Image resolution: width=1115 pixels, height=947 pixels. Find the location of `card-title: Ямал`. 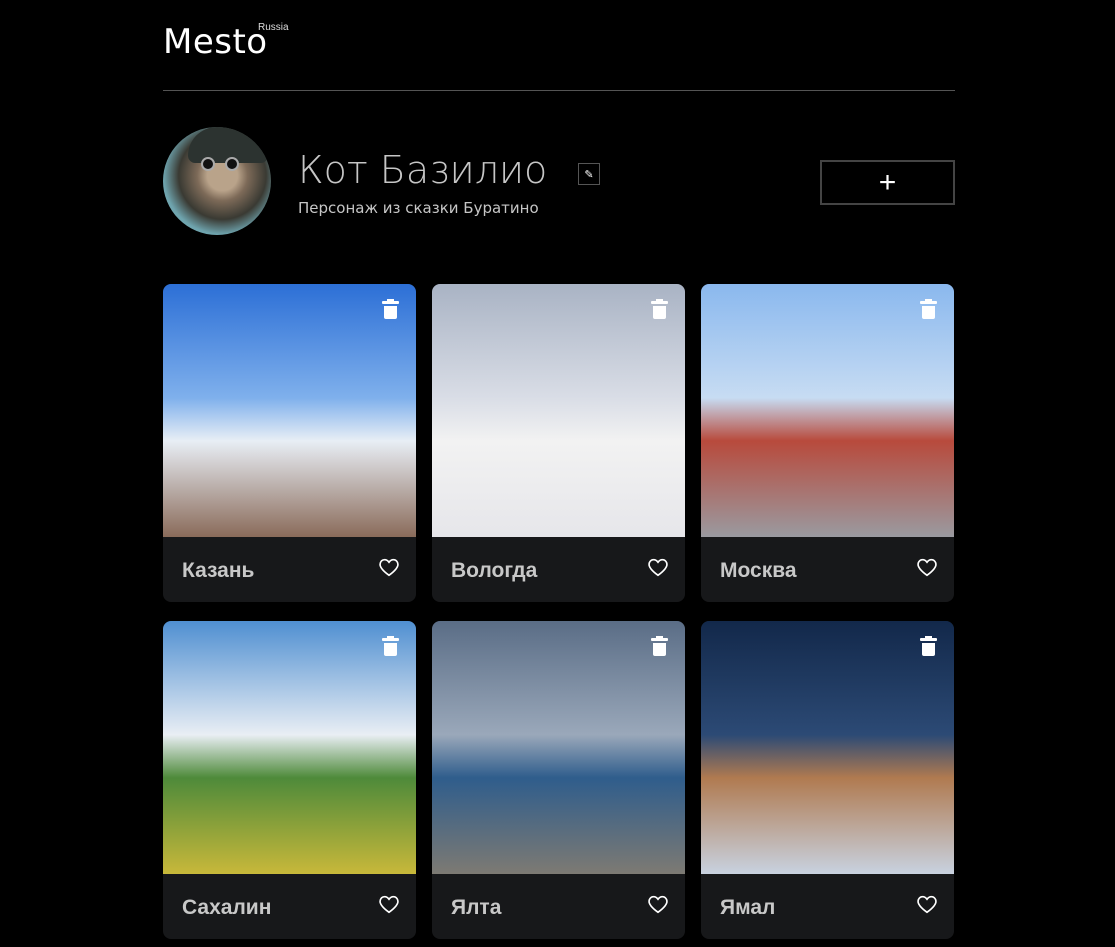

card-title: Ямал is located at coordinates (748, 907).